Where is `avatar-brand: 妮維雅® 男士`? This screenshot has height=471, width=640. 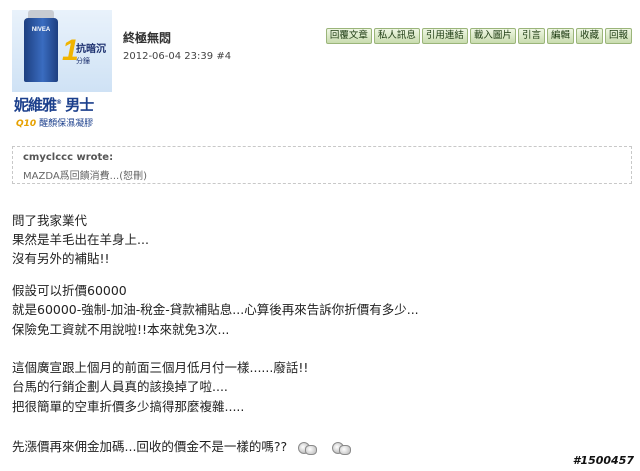 avatar-brand: 妮維雅® 男士 is located at coordinates (54, 105).